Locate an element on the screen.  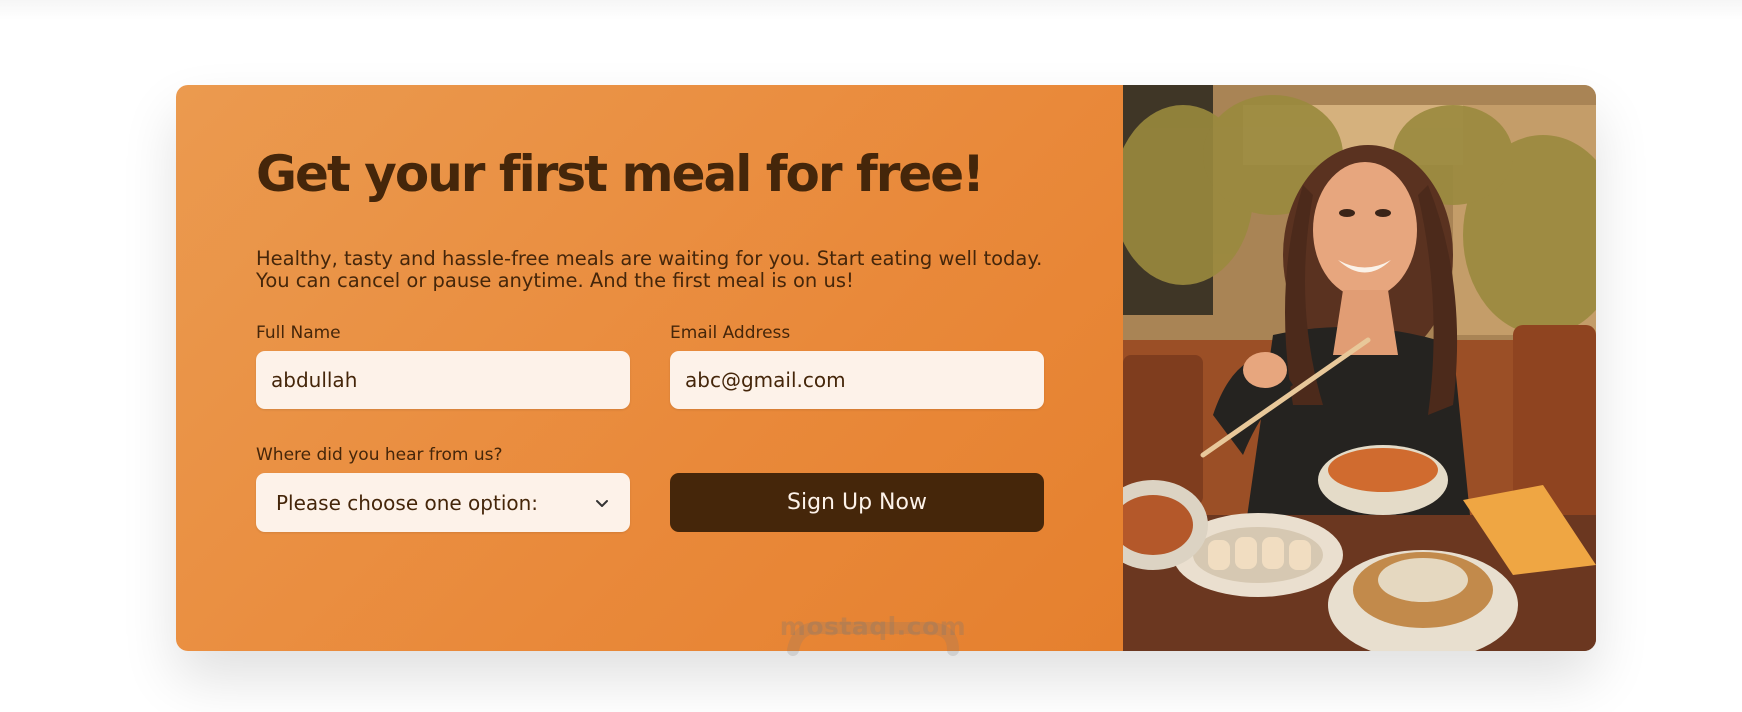
email-label: Email Address is located at coordinates (730, 333).